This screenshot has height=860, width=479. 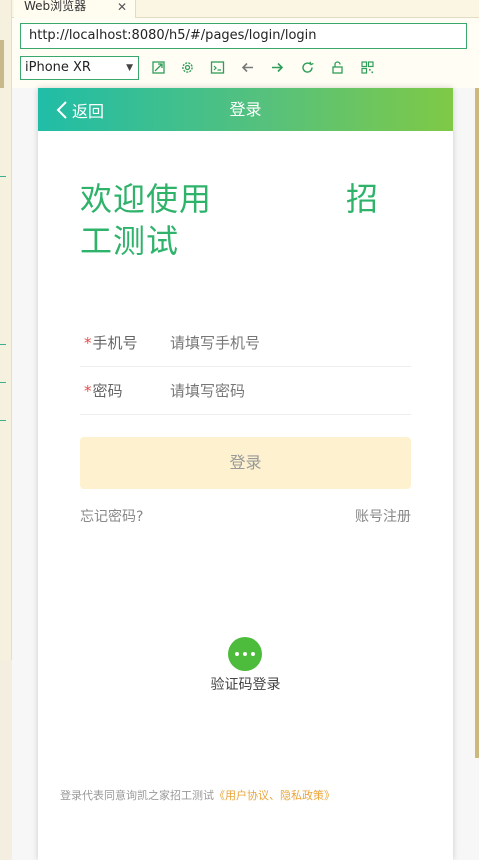 I want to click on right-edge-strip, so click(x=477, y=423).